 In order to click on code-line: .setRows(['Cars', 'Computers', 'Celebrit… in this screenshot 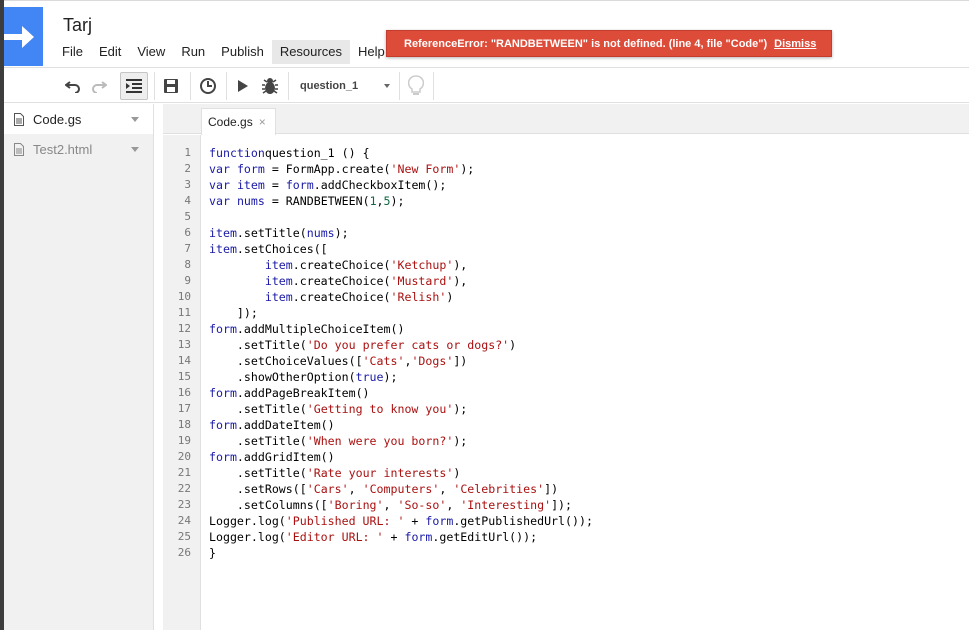, I will do `click(383, 489)`.